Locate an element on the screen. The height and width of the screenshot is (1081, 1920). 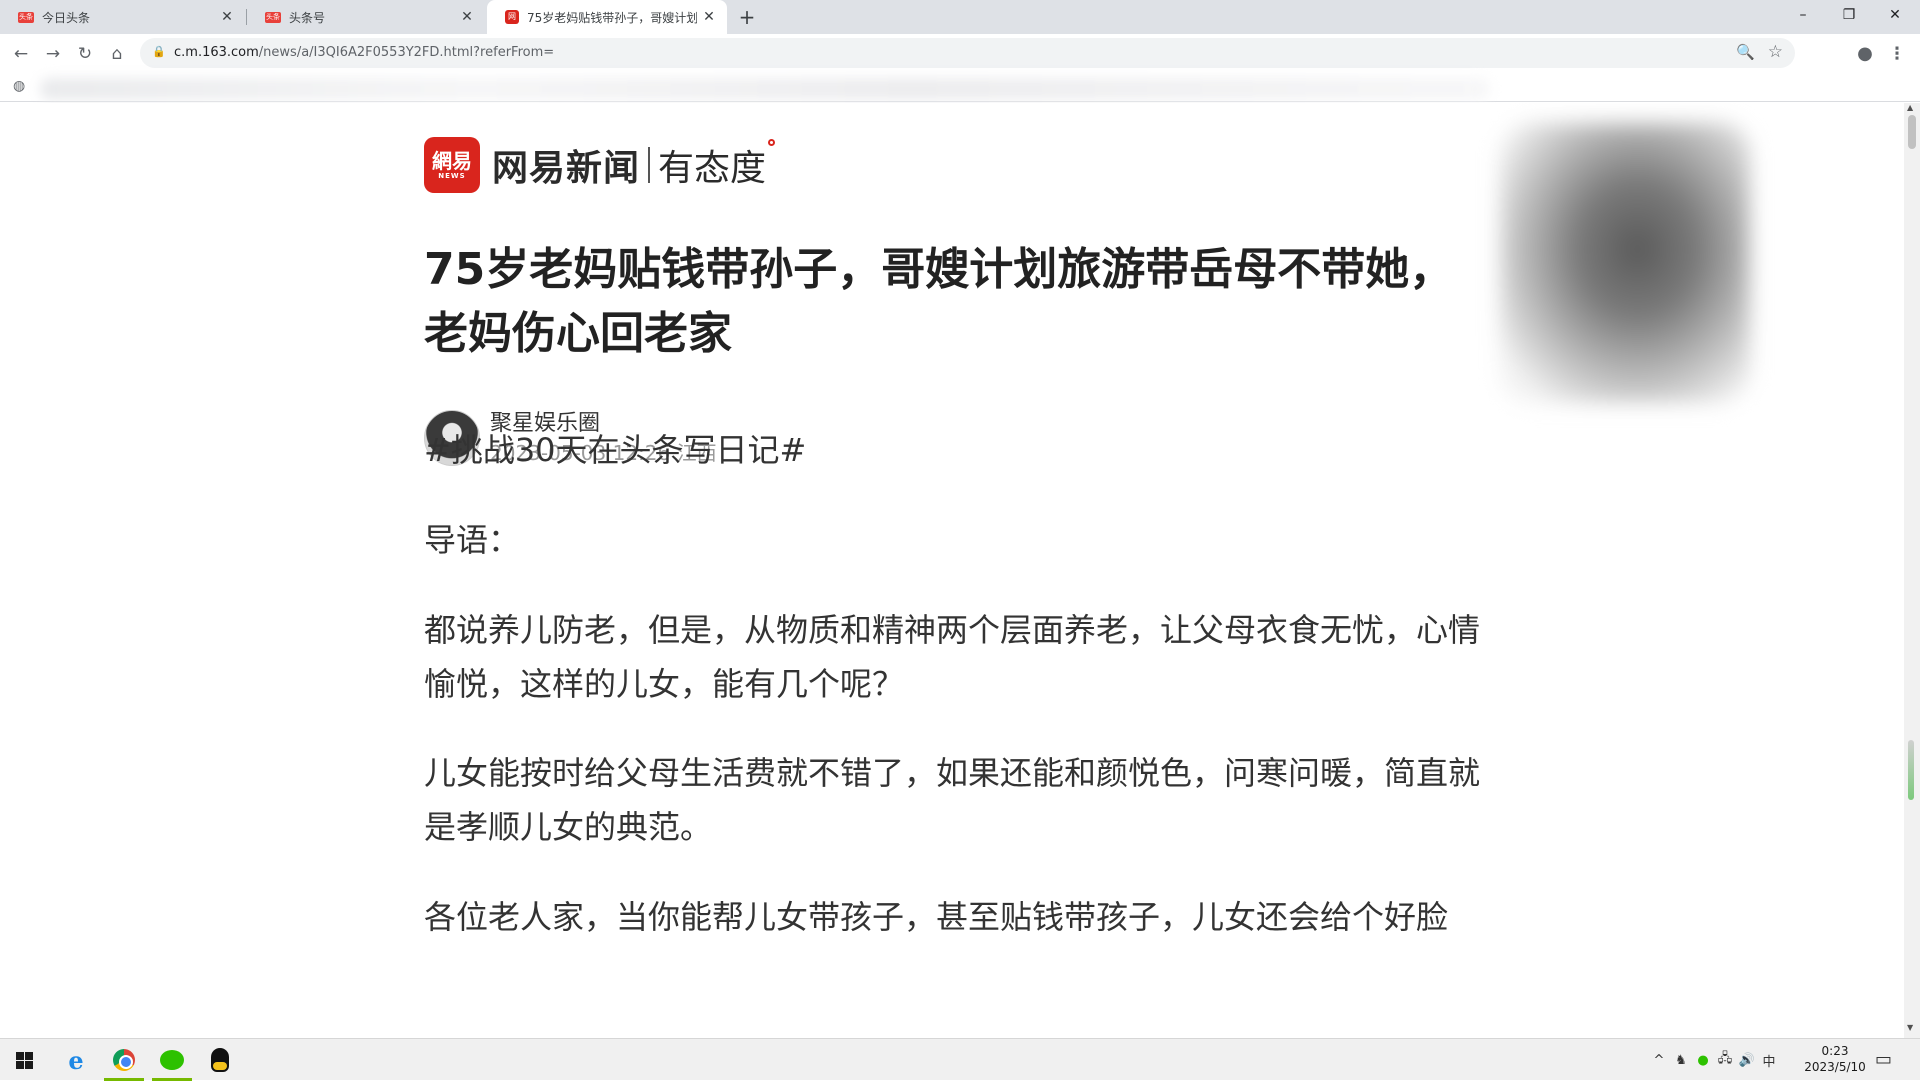
clock-time: 0:23 is located at coordinates (1835, 1051).